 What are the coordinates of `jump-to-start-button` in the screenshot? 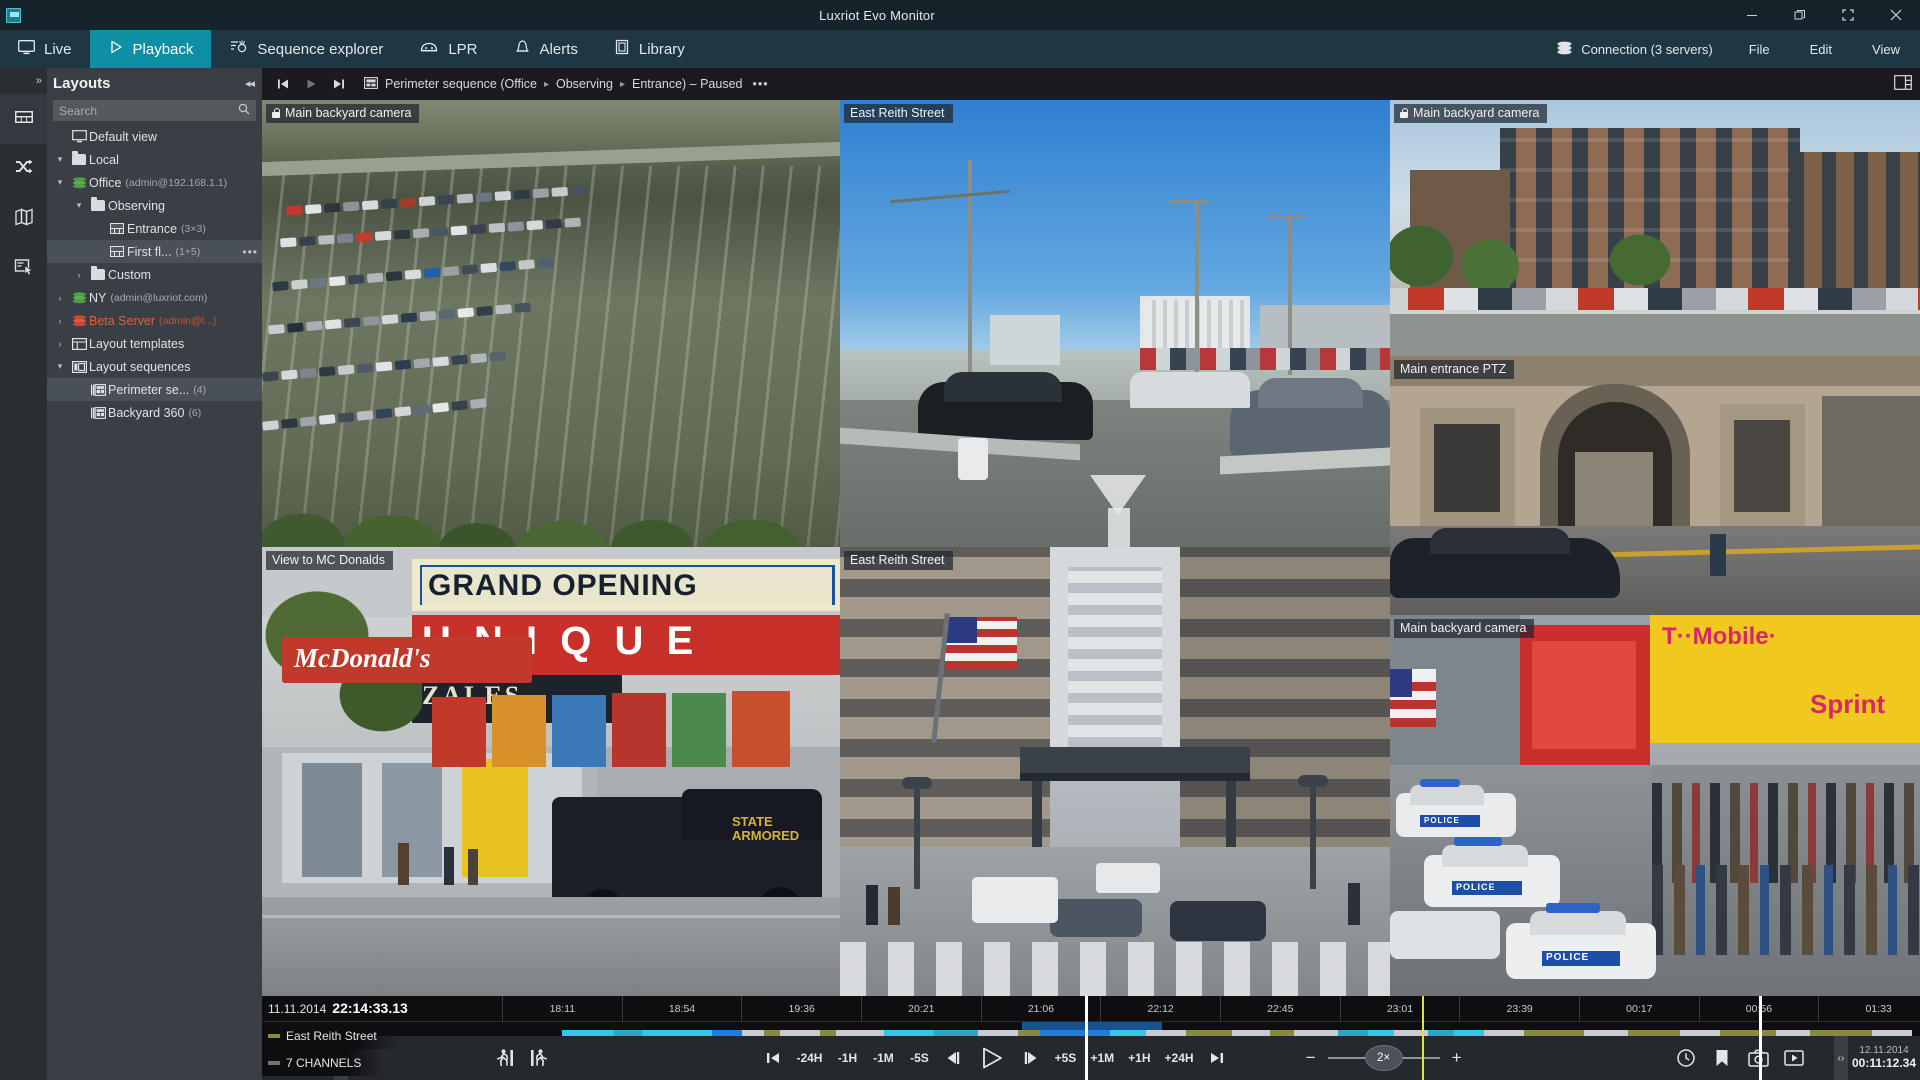 It's located at (773, 1058).